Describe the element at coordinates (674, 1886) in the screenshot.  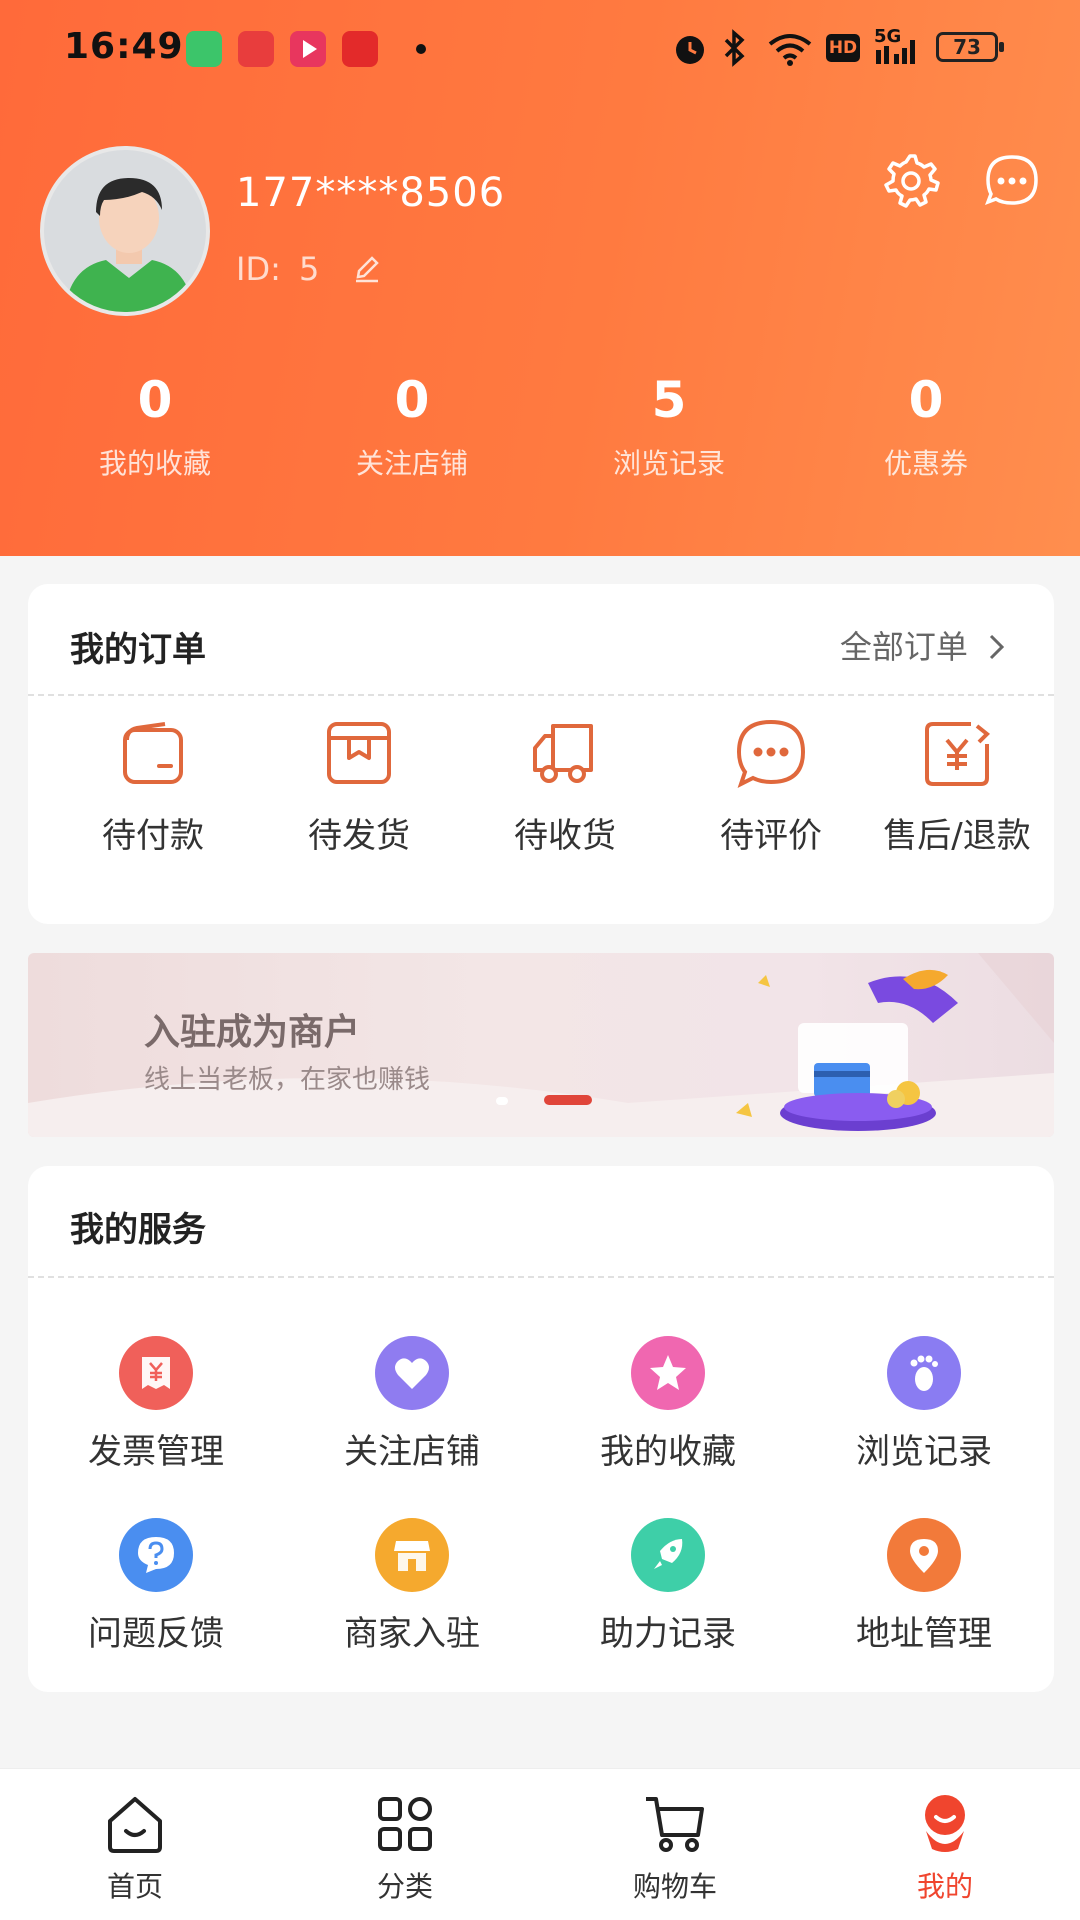
I see `tab-cart-label: 购物车` at that location.